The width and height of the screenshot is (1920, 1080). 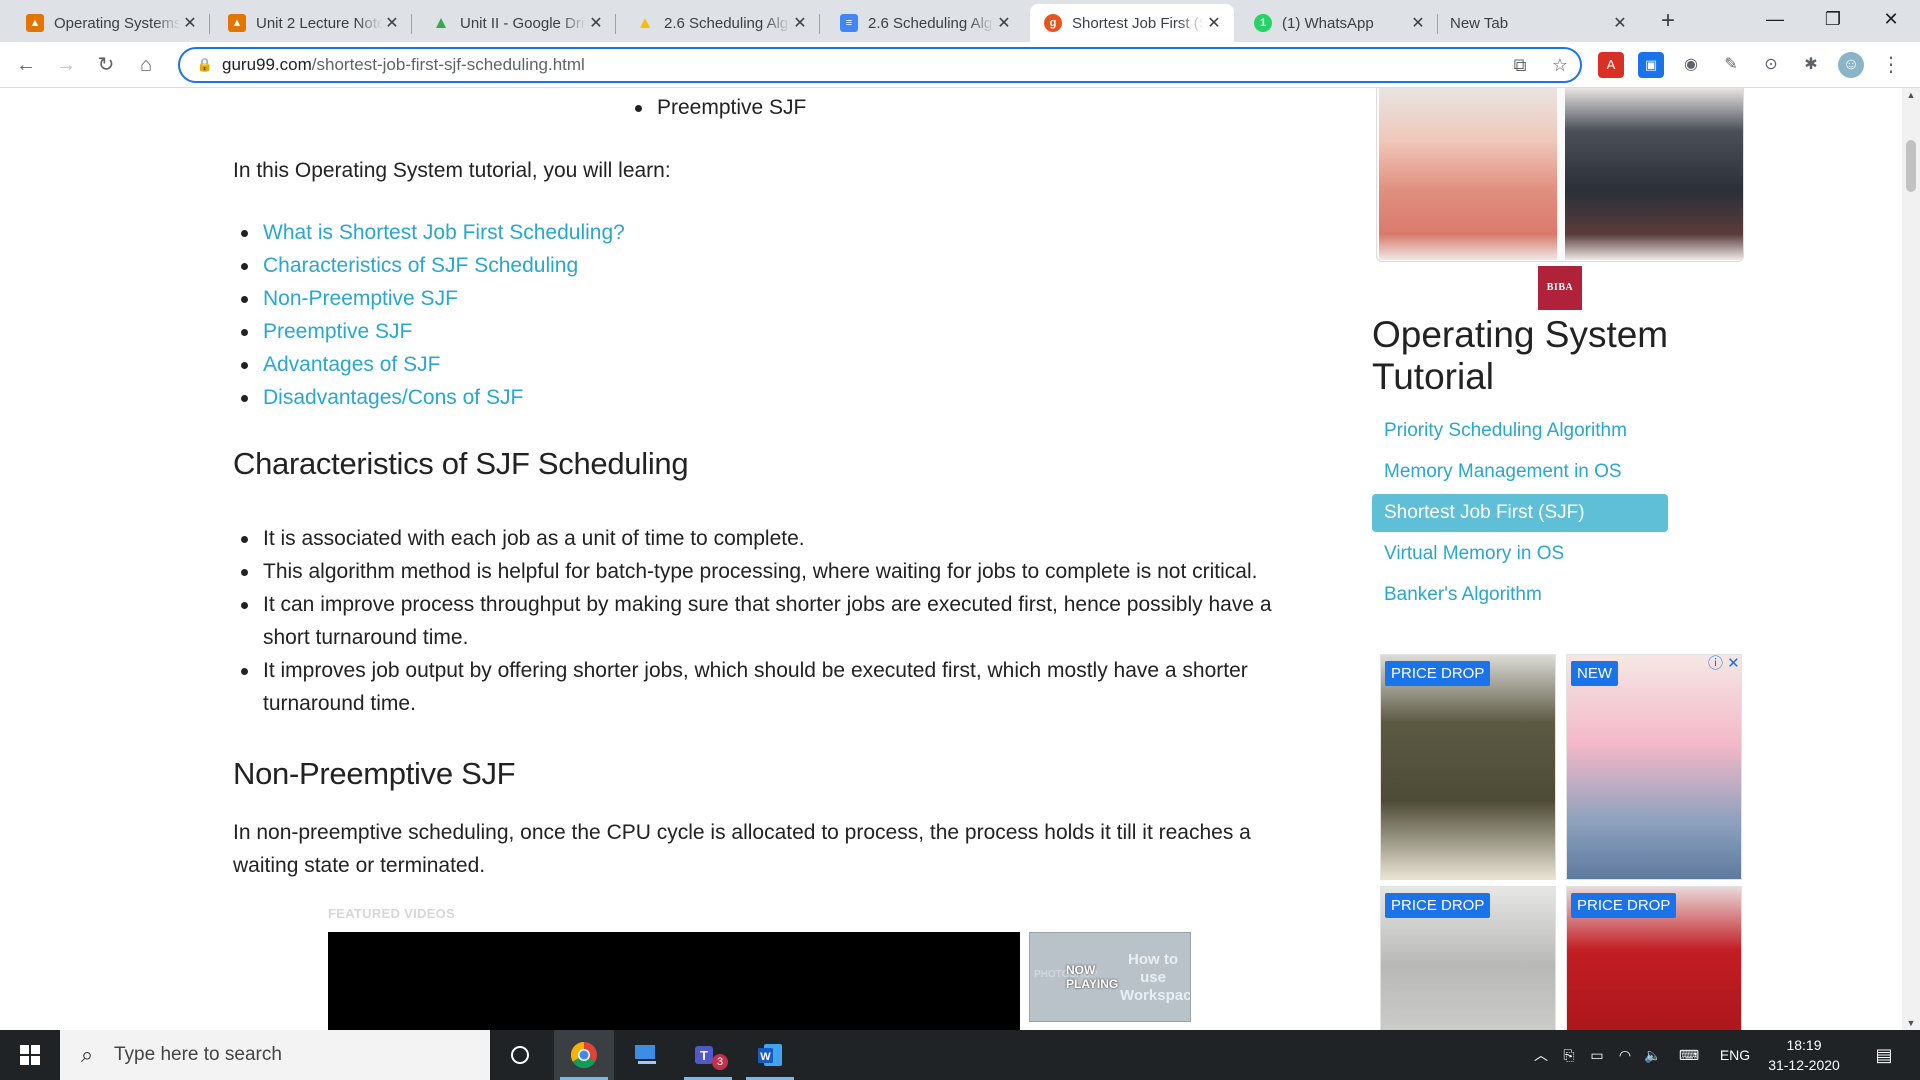 What do you see at coordinates (146, 65) in the screenshot?
I see `home-icon: ⌂` at bounding box center [146, 65].